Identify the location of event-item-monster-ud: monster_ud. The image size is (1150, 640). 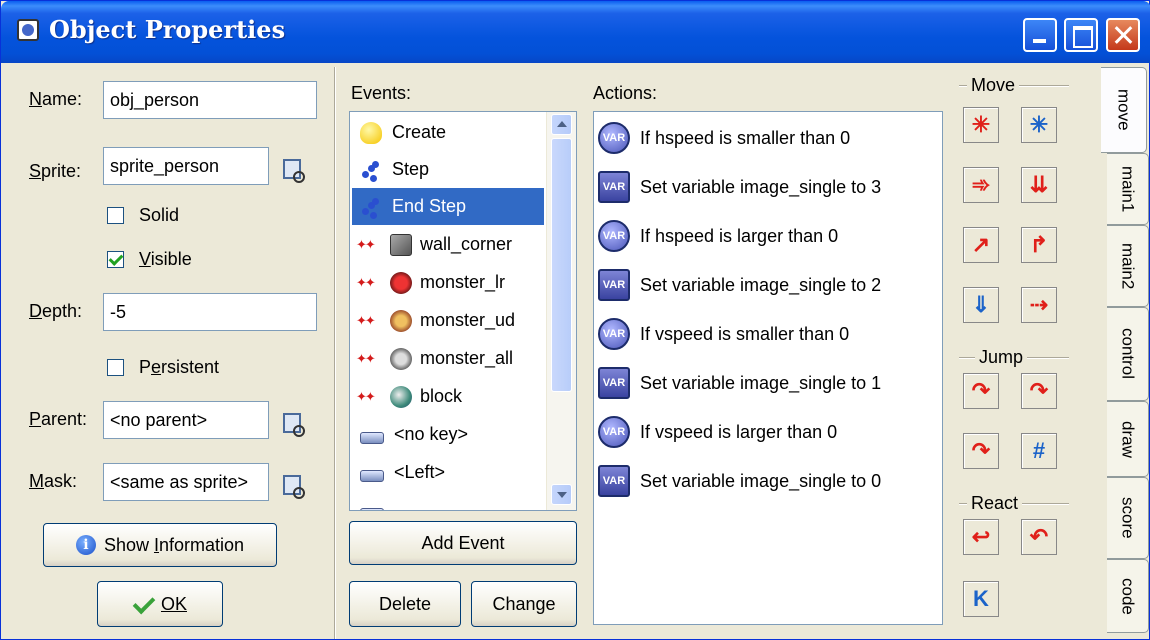
(448, 320).